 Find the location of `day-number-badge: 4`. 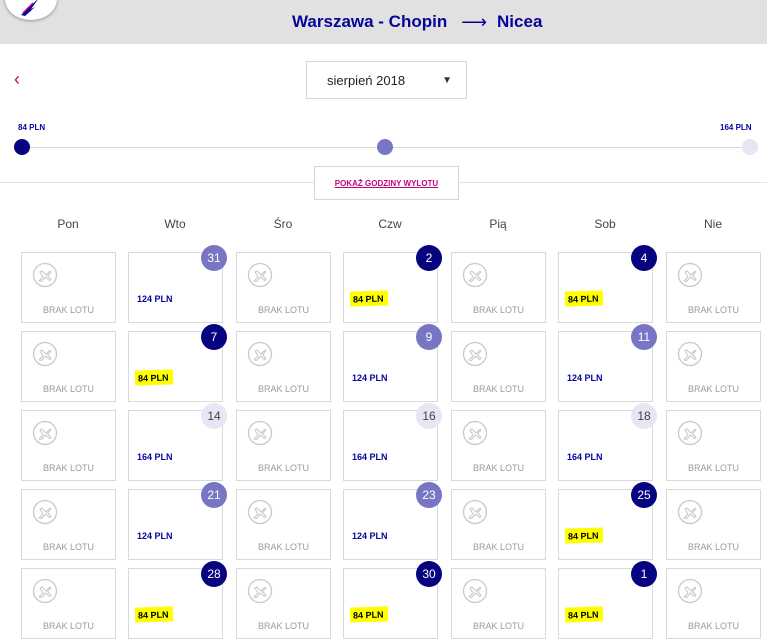

day-number-badge: 4 is located at coordinates (644, 258).